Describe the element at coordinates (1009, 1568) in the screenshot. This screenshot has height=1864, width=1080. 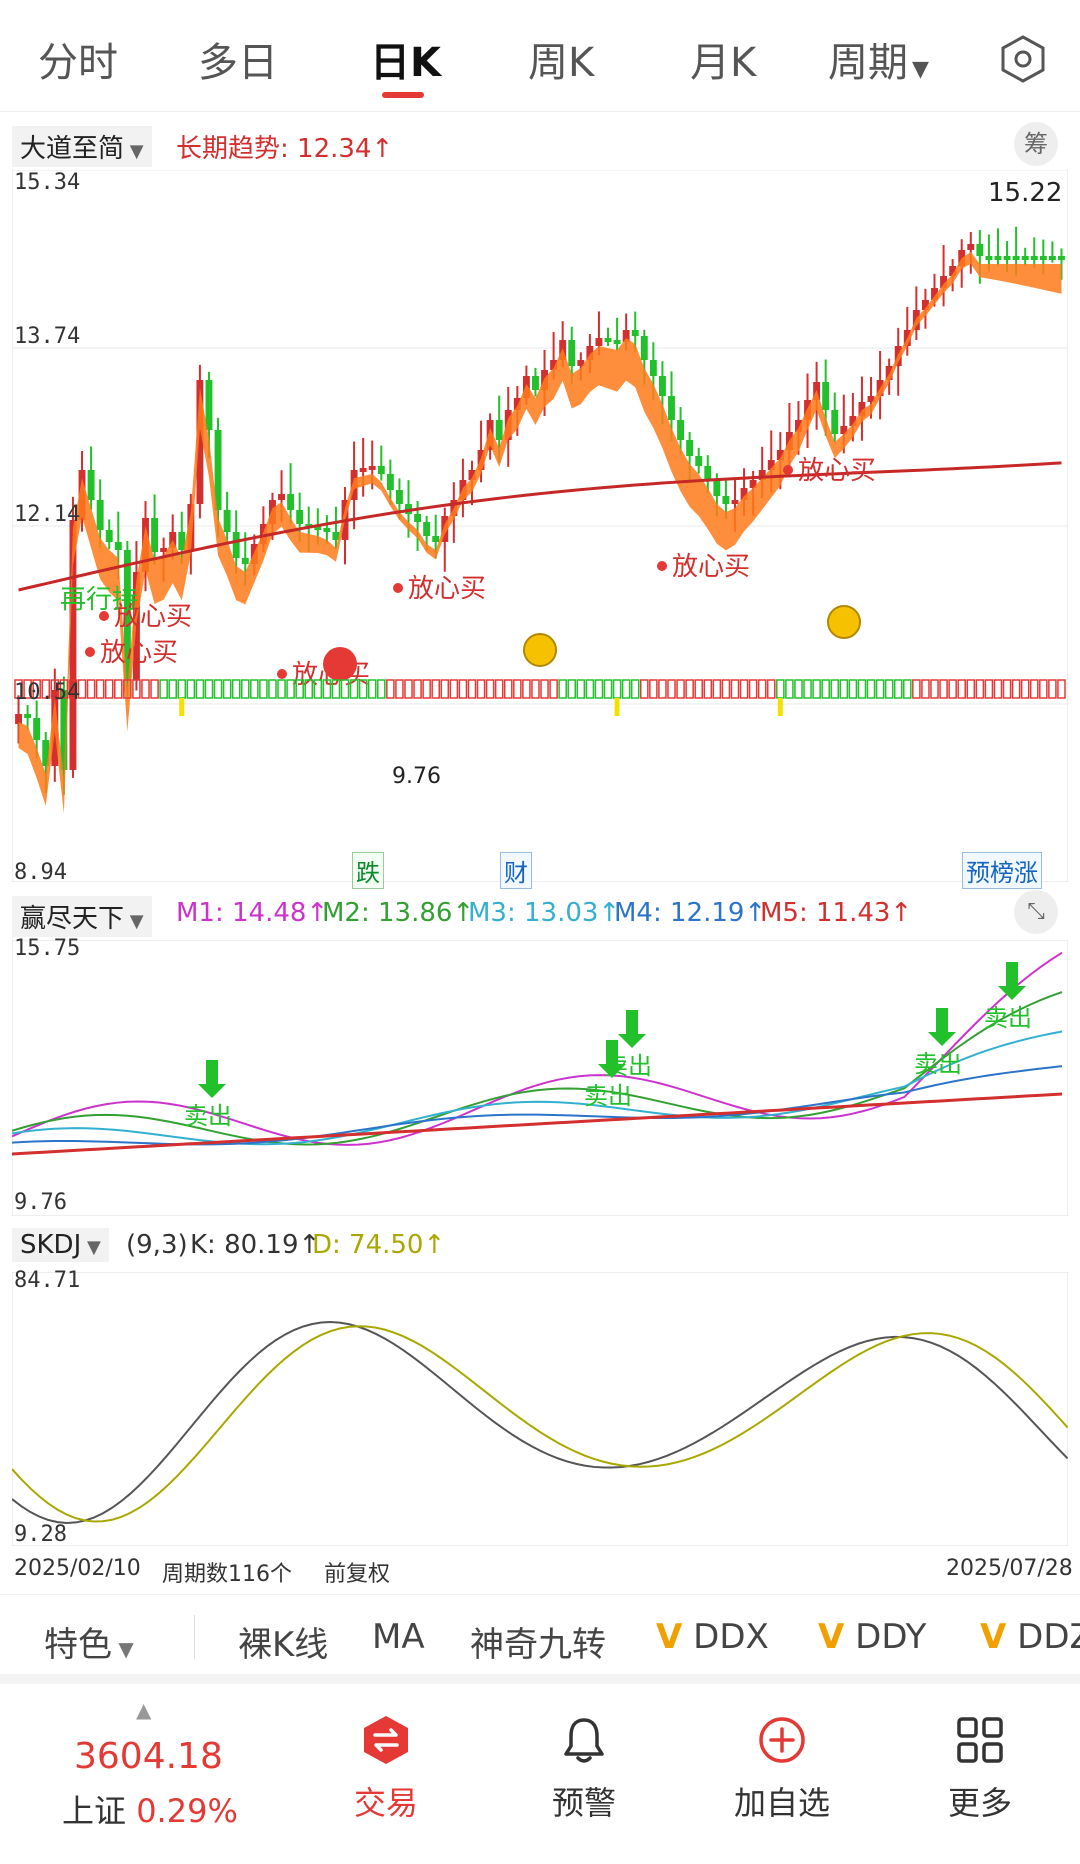
I see `end-date: 2025/07/28` at that location.